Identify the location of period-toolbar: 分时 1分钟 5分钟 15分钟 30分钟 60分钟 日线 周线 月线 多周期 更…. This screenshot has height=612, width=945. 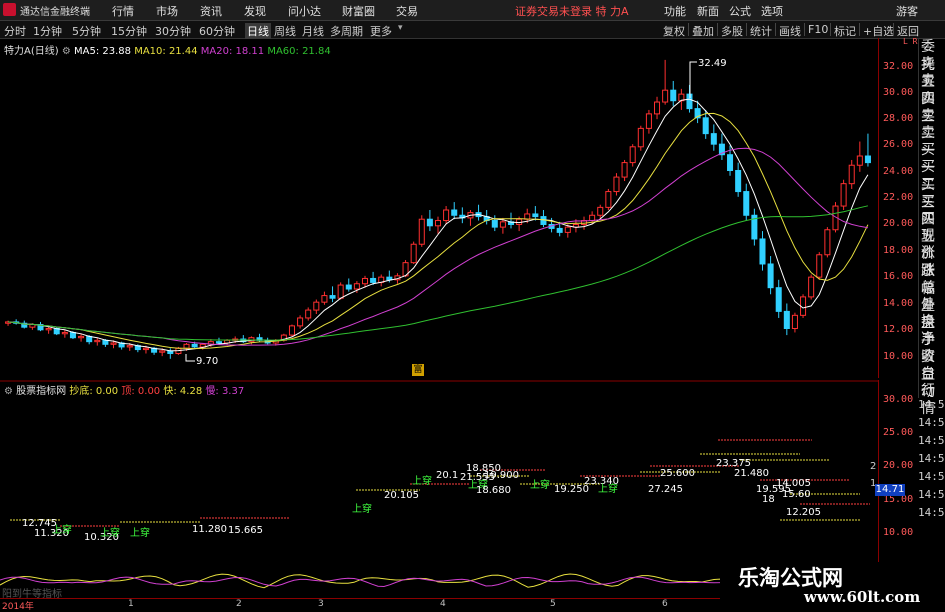
(472, 30).